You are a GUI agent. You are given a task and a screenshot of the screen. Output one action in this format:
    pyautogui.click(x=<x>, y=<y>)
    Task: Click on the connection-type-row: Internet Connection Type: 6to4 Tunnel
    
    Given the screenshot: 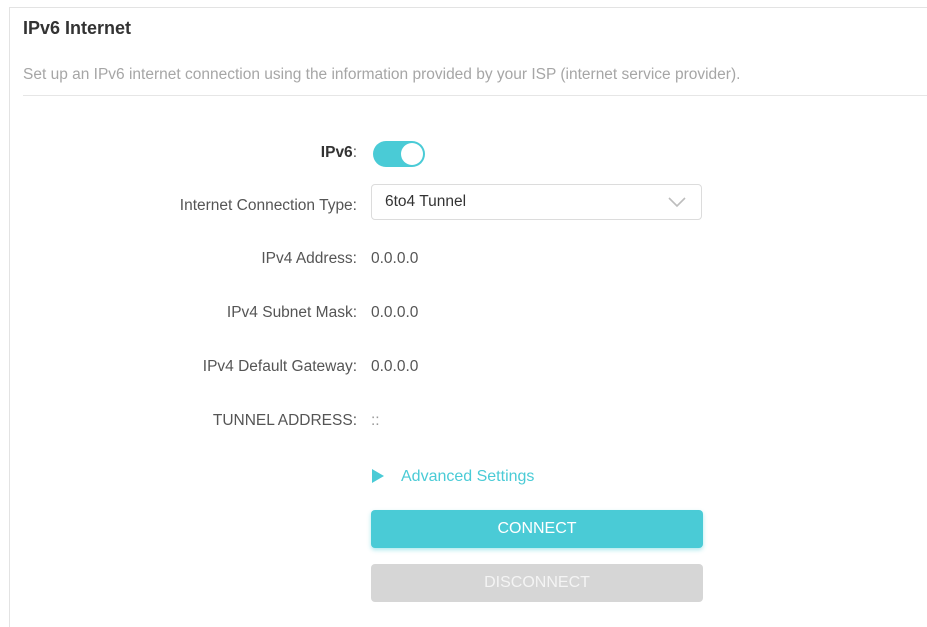 What is the action you would take?
    pyautogui.click(x=463, y=202)
    